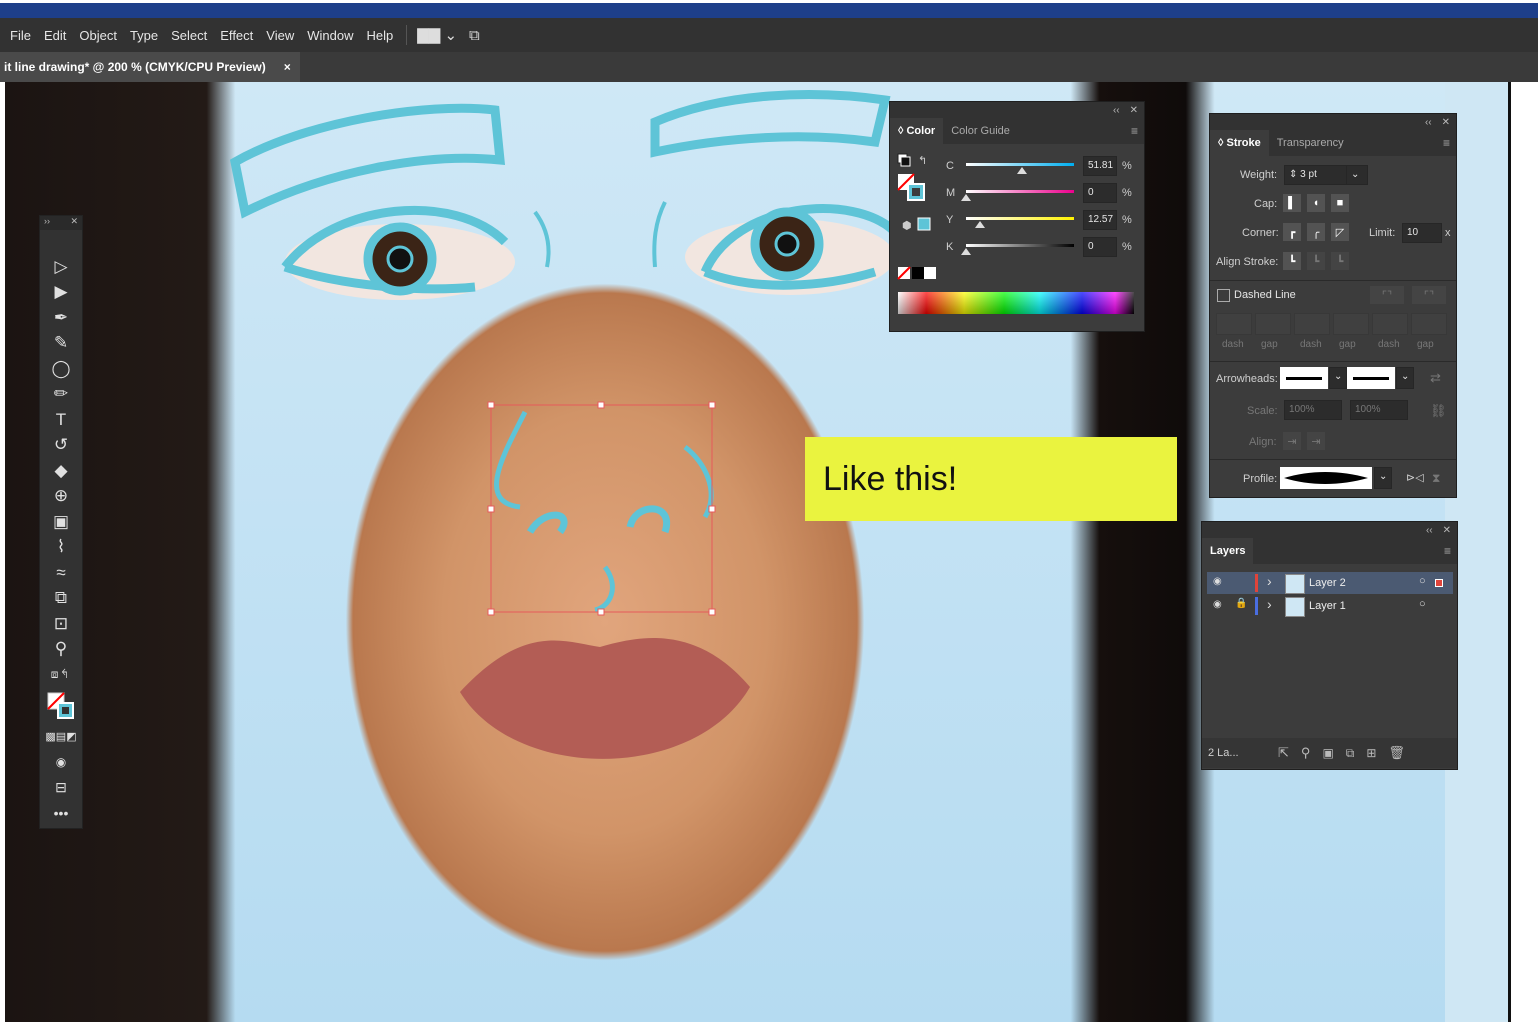 This screenshot has height=1022, width=1538. What do you see at coordinates (144, 35) in the screenshot?
I see `menu-type: Type` at bounding box center [144, 35].